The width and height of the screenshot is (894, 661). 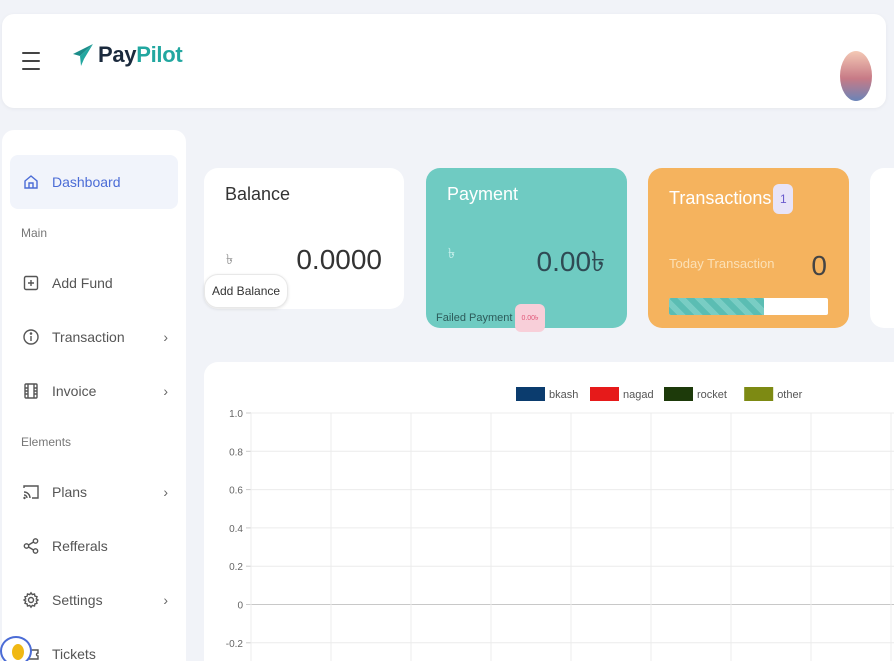 I want to click on avatar, so click(x=856, y=76).